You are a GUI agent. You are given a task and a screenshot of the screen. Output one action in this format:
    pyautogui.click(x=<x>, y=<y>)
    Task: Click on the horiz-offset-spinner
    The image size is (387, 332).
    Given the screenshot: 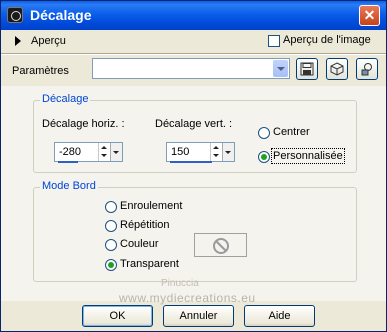 What is the action you would take?
    pyautogui.click(x=104, y=152)
    